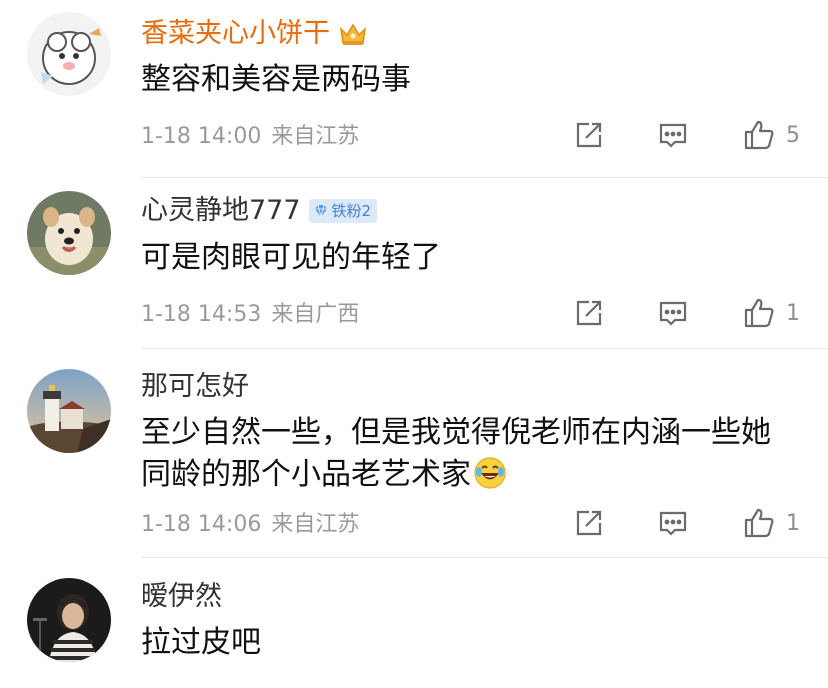 The image size is (828, 688). I want to click on like-button: 5, so click(771, 135).